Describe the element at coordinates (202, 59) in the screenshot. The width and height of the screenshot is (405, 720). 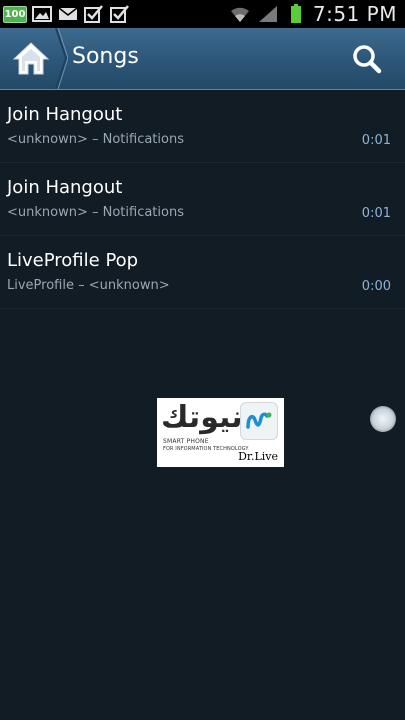
I see `action-bar: Songs` at that location.